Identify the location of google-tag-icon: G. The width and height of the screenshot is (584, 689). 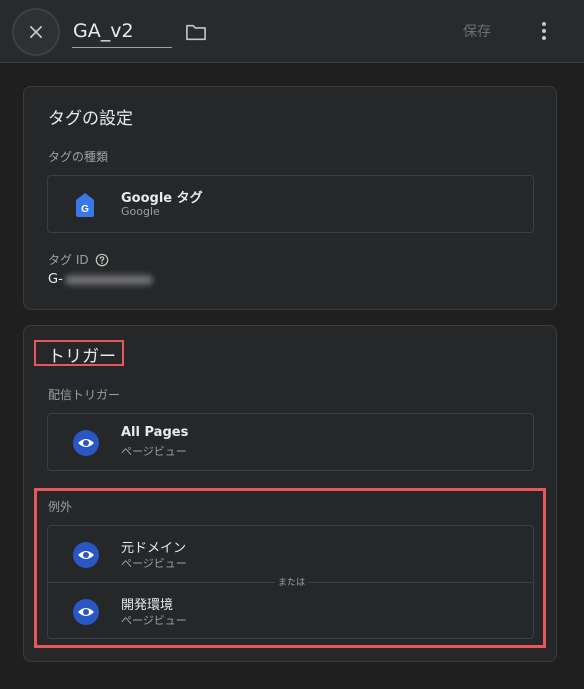
(85, 205).